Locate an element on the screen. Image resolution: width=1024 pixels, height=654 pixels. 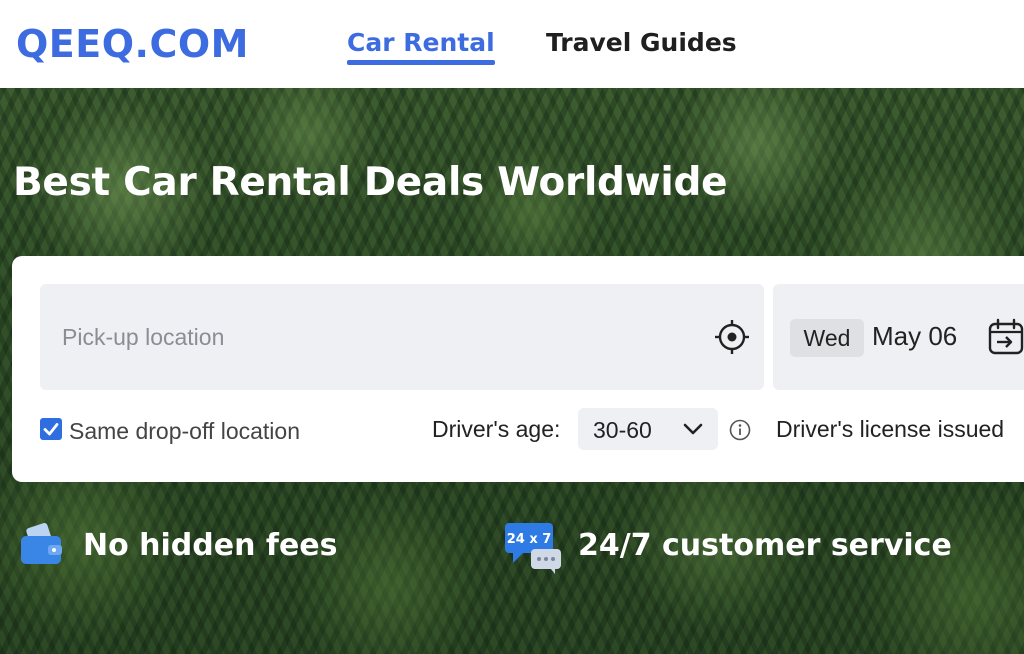
same-dropoff-checkbox is located at coordinates (51, 429).